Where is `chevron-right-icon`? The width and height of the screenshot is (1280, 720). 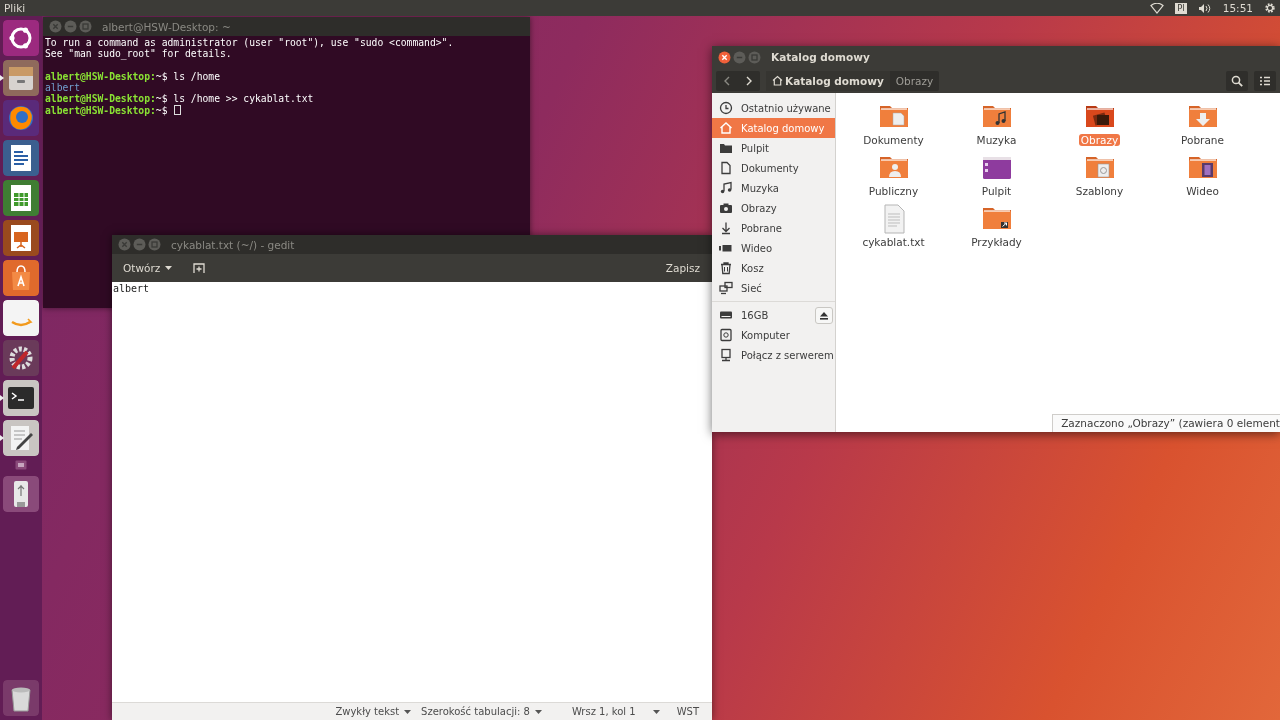 chevron-right-icon is located at coordinates (749, 80).